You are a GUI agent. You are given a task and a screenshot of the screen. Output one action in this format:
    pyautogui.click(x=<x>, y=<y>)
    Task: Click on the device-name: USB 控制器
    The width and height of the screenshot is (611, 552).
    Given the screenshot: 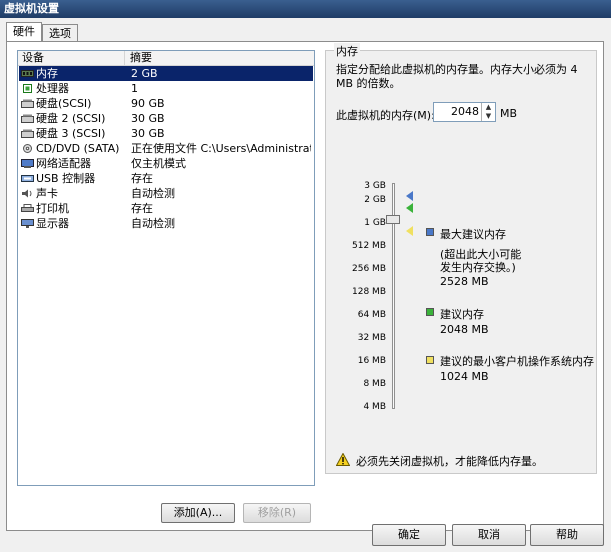 What is the action you would take?
    pyautogui.click(x=66, y=178)
    